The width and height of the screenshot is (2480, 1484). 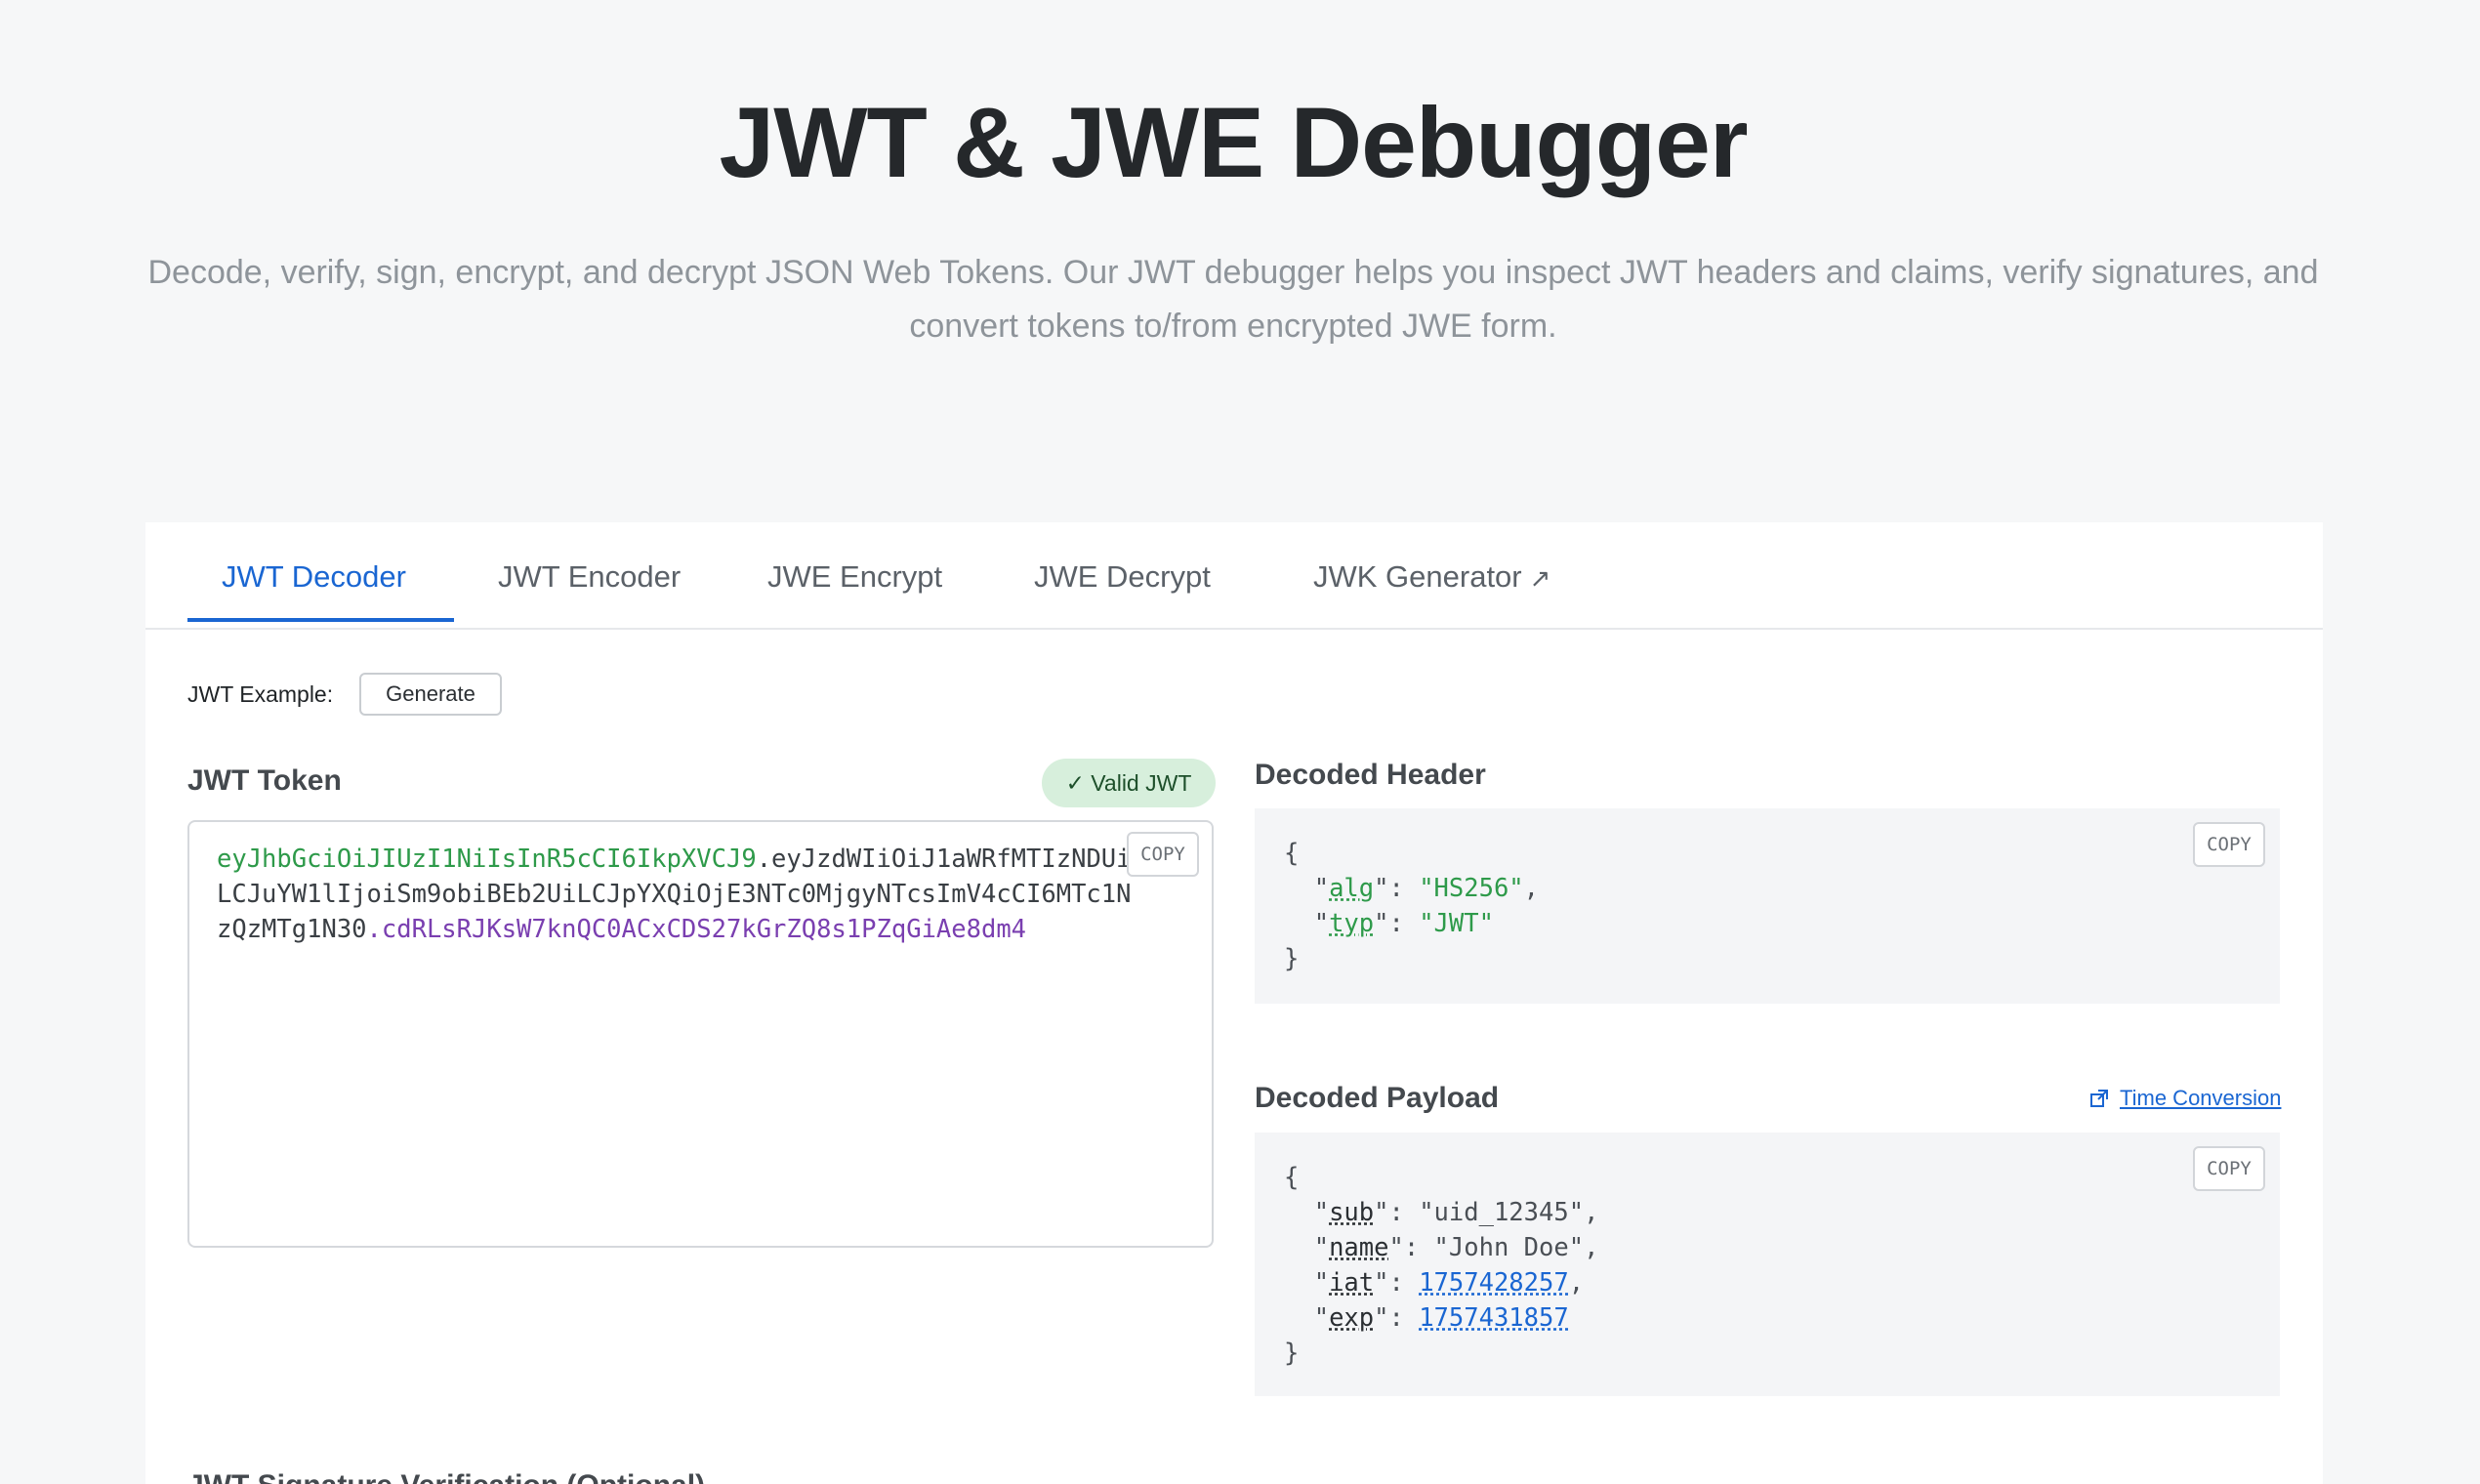 I want to click on jwt-token-title: JWT Token, so click(x=264, y=781).